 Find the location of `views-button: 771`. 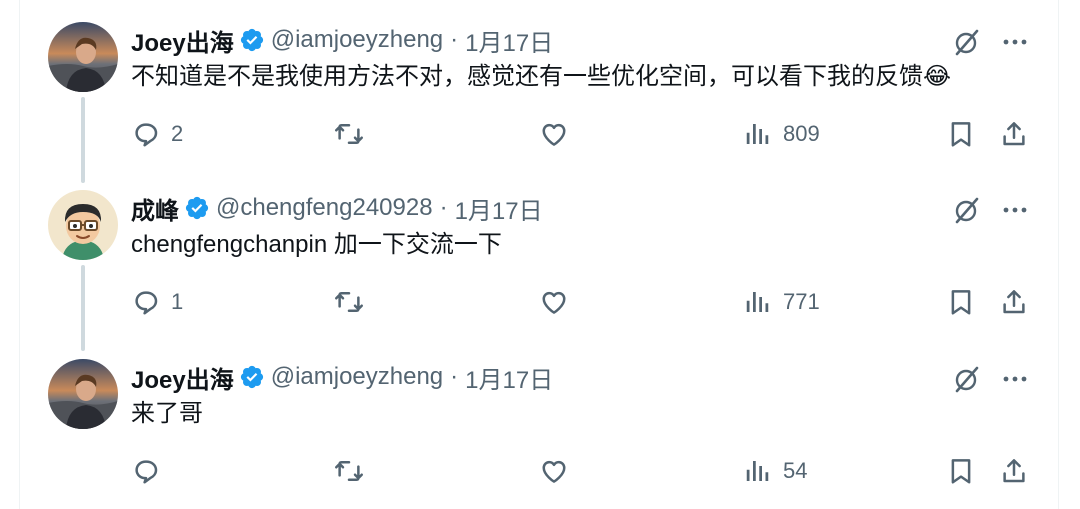

views-button: 771 is located at coordinates (781, 302).